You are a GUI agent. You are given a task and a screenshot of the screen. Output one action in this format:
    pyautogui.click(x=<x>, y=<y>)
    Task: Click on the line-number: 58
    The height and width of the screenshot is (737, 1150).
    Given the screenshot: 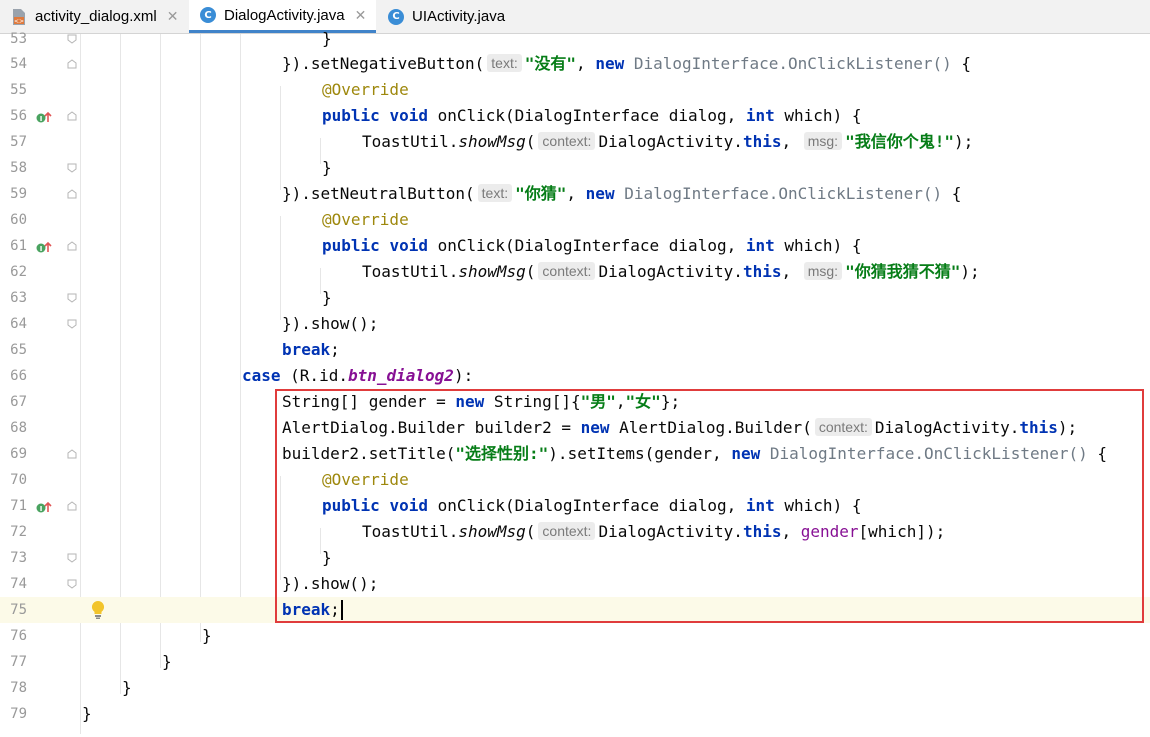 What is the action you would take?
    pyautogui.click(x=18, y=168)
    